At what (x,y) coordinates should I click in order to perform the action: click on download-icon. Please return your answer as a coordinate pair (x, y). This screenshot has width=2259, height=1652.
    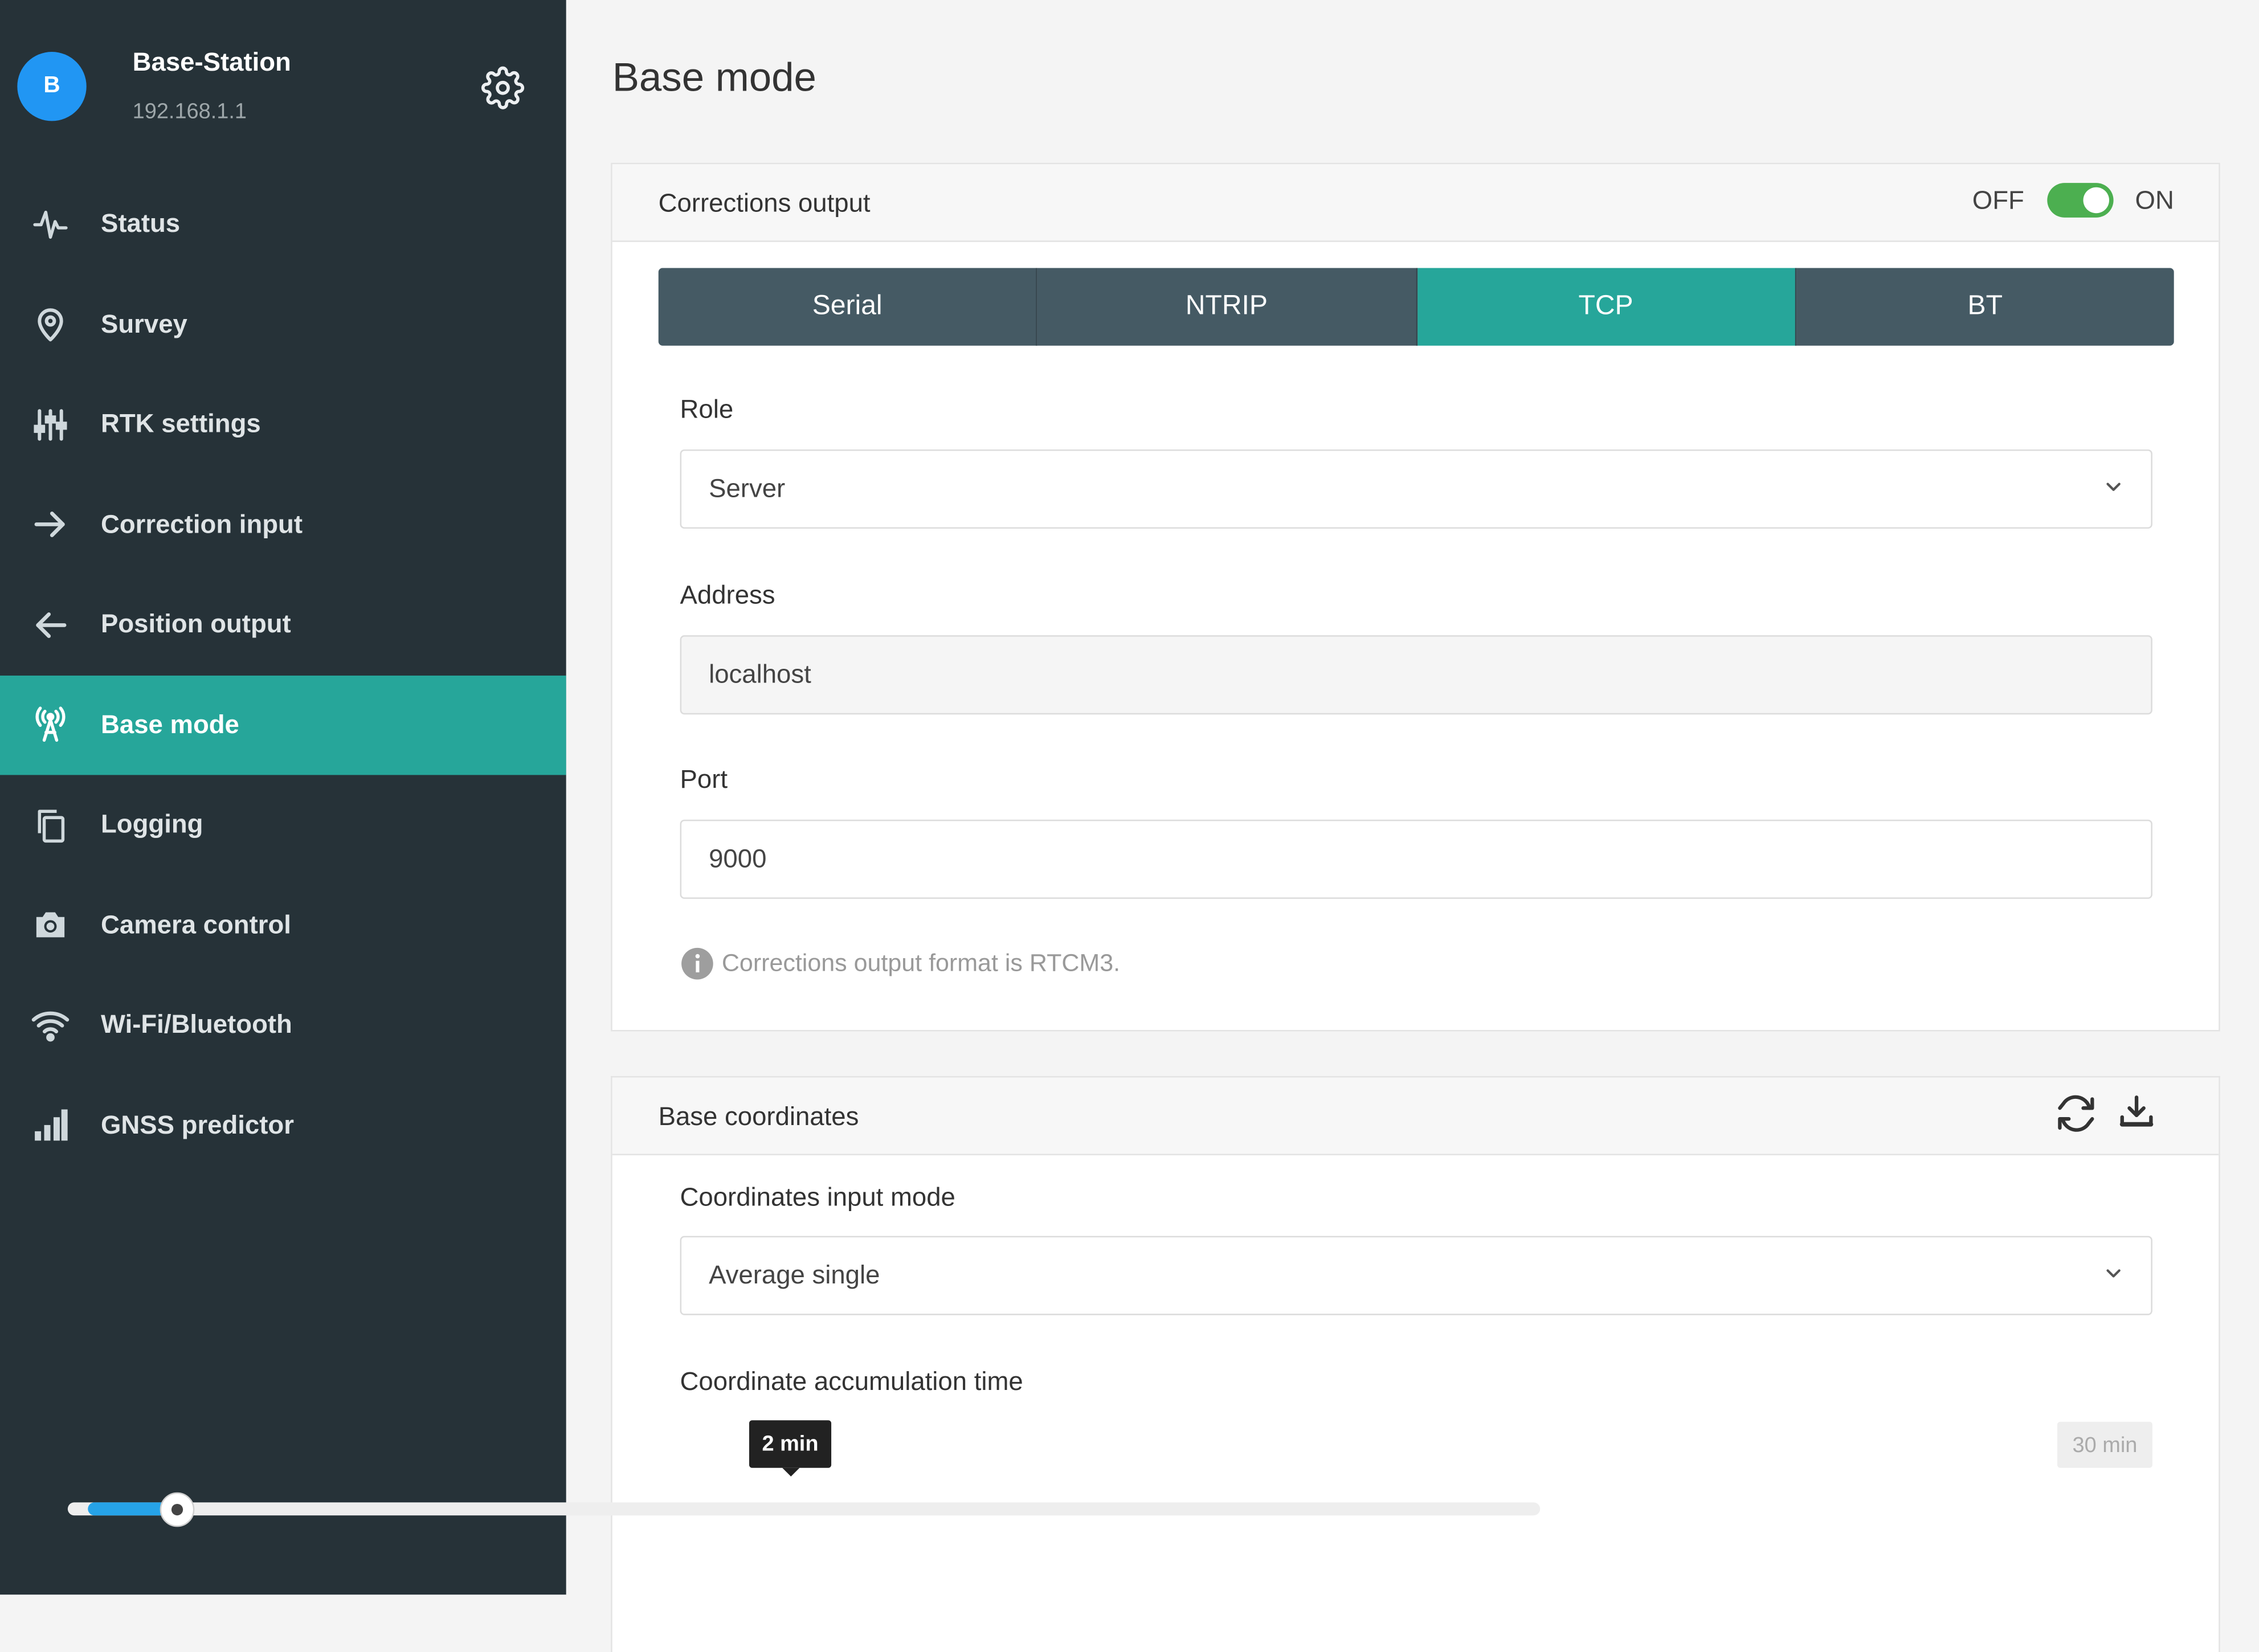
    Looking at the image, I should click on (2136, 1113).